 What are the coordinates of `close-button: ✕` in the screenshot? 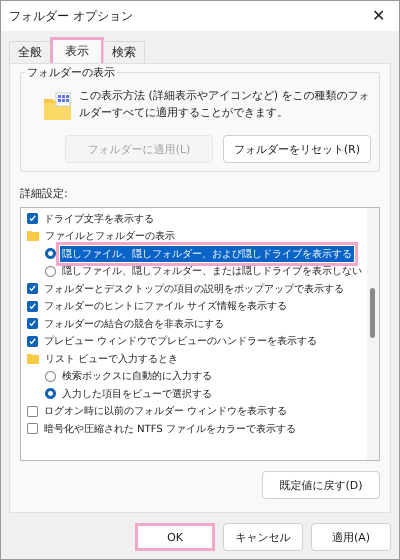 It's located at (378, 16).